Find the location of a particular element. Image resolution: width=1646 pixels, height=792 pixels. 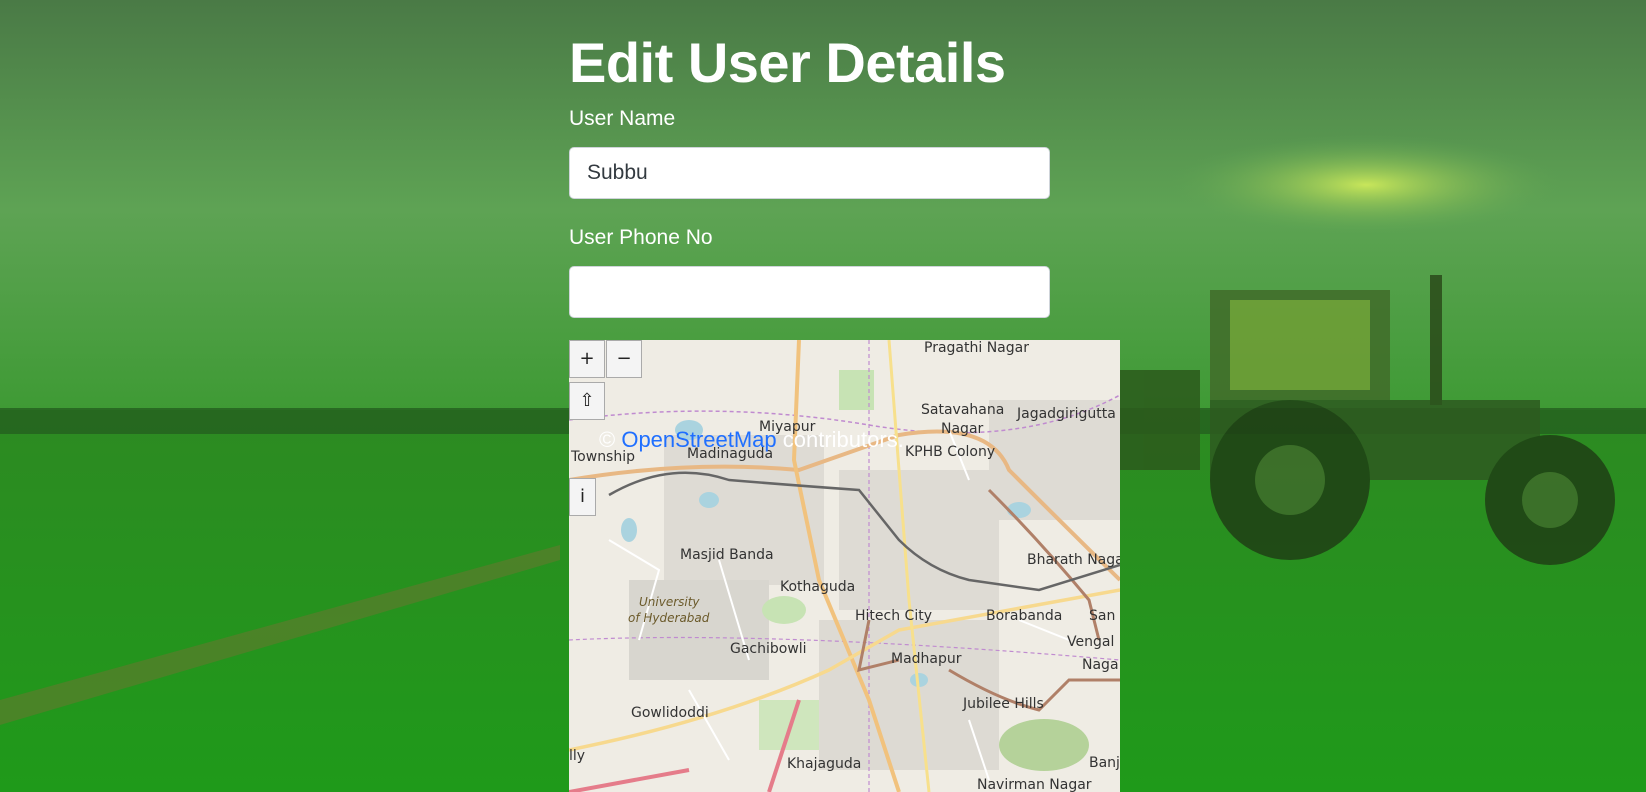

map-place-label: Vengal is located at coordinates (1090, 642).